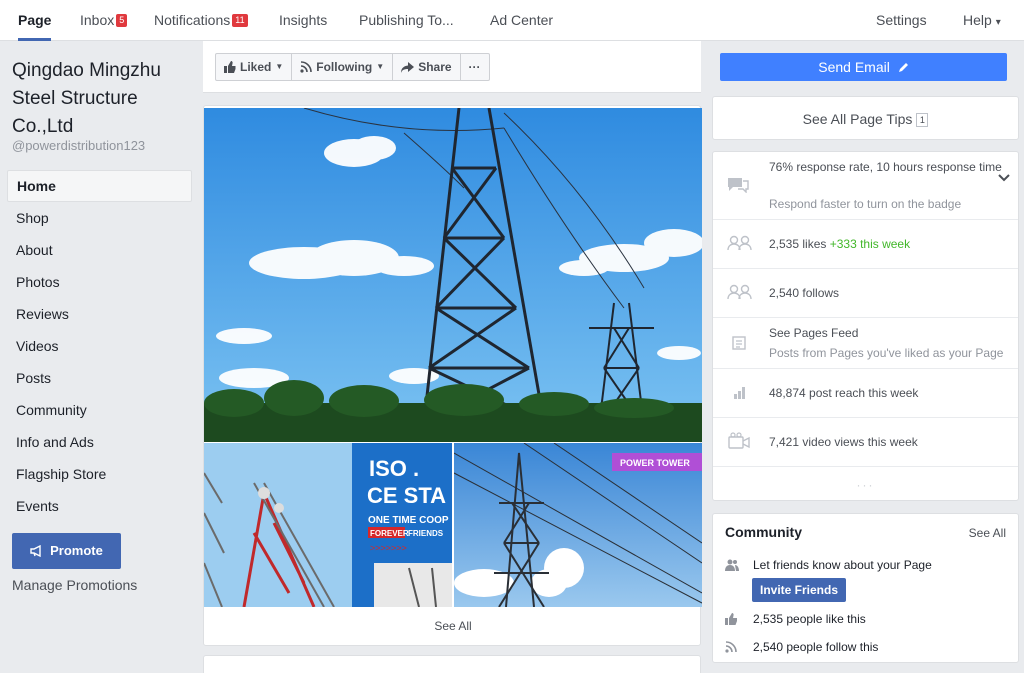  What do you see at coordinates (804, 293) in the screenshot?
I see `follows-text: 2,540 follows` at bounding box center [804, 293].